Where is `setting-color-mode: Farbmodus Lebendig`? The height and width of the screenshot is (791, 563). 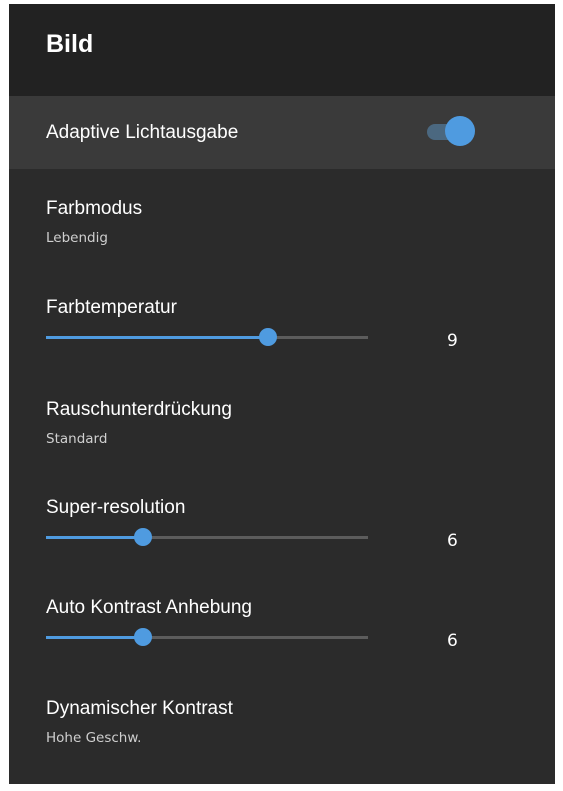
setting-color-mode: Farbmodus Lebendig is located at coordinates (282, 219).